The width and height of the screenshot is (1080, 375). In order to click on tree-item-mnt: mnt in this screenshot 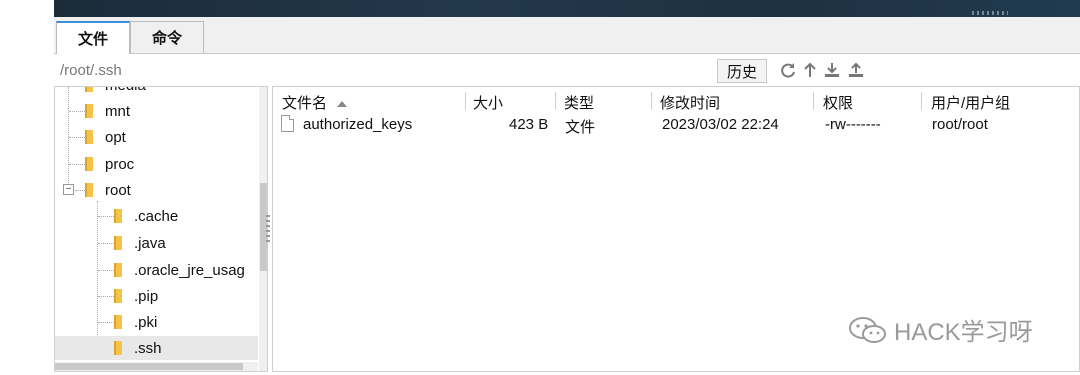, I will do `click(107, 111)`.